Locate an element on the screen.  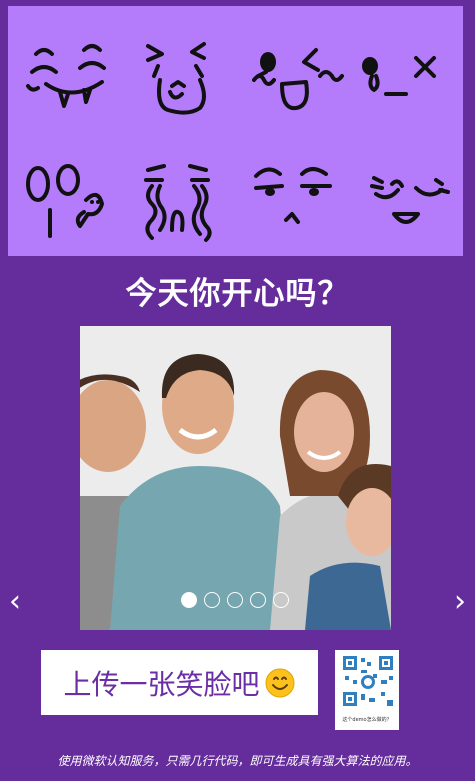
shocked-face-icon is located at coordinates (68, 206).